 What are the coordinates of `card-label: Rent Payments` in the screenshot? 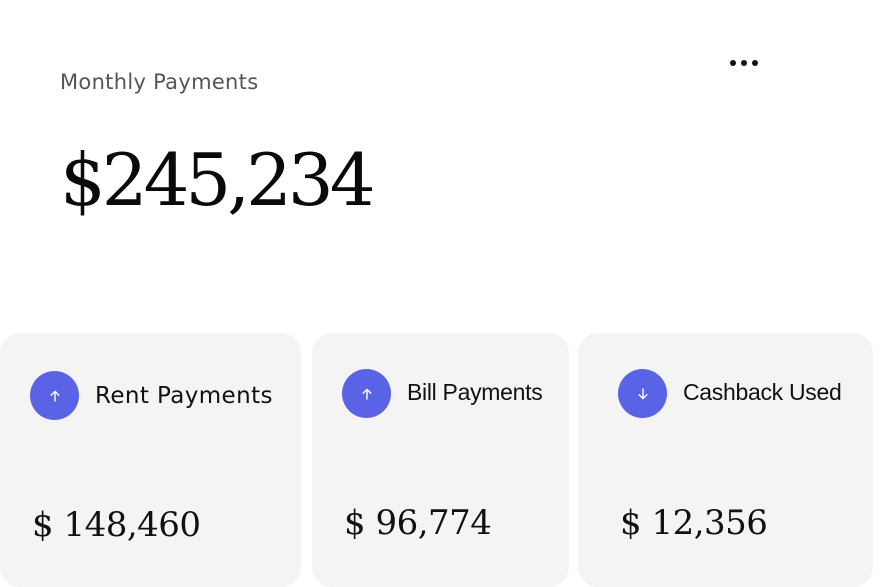 It's located at (184, 396).